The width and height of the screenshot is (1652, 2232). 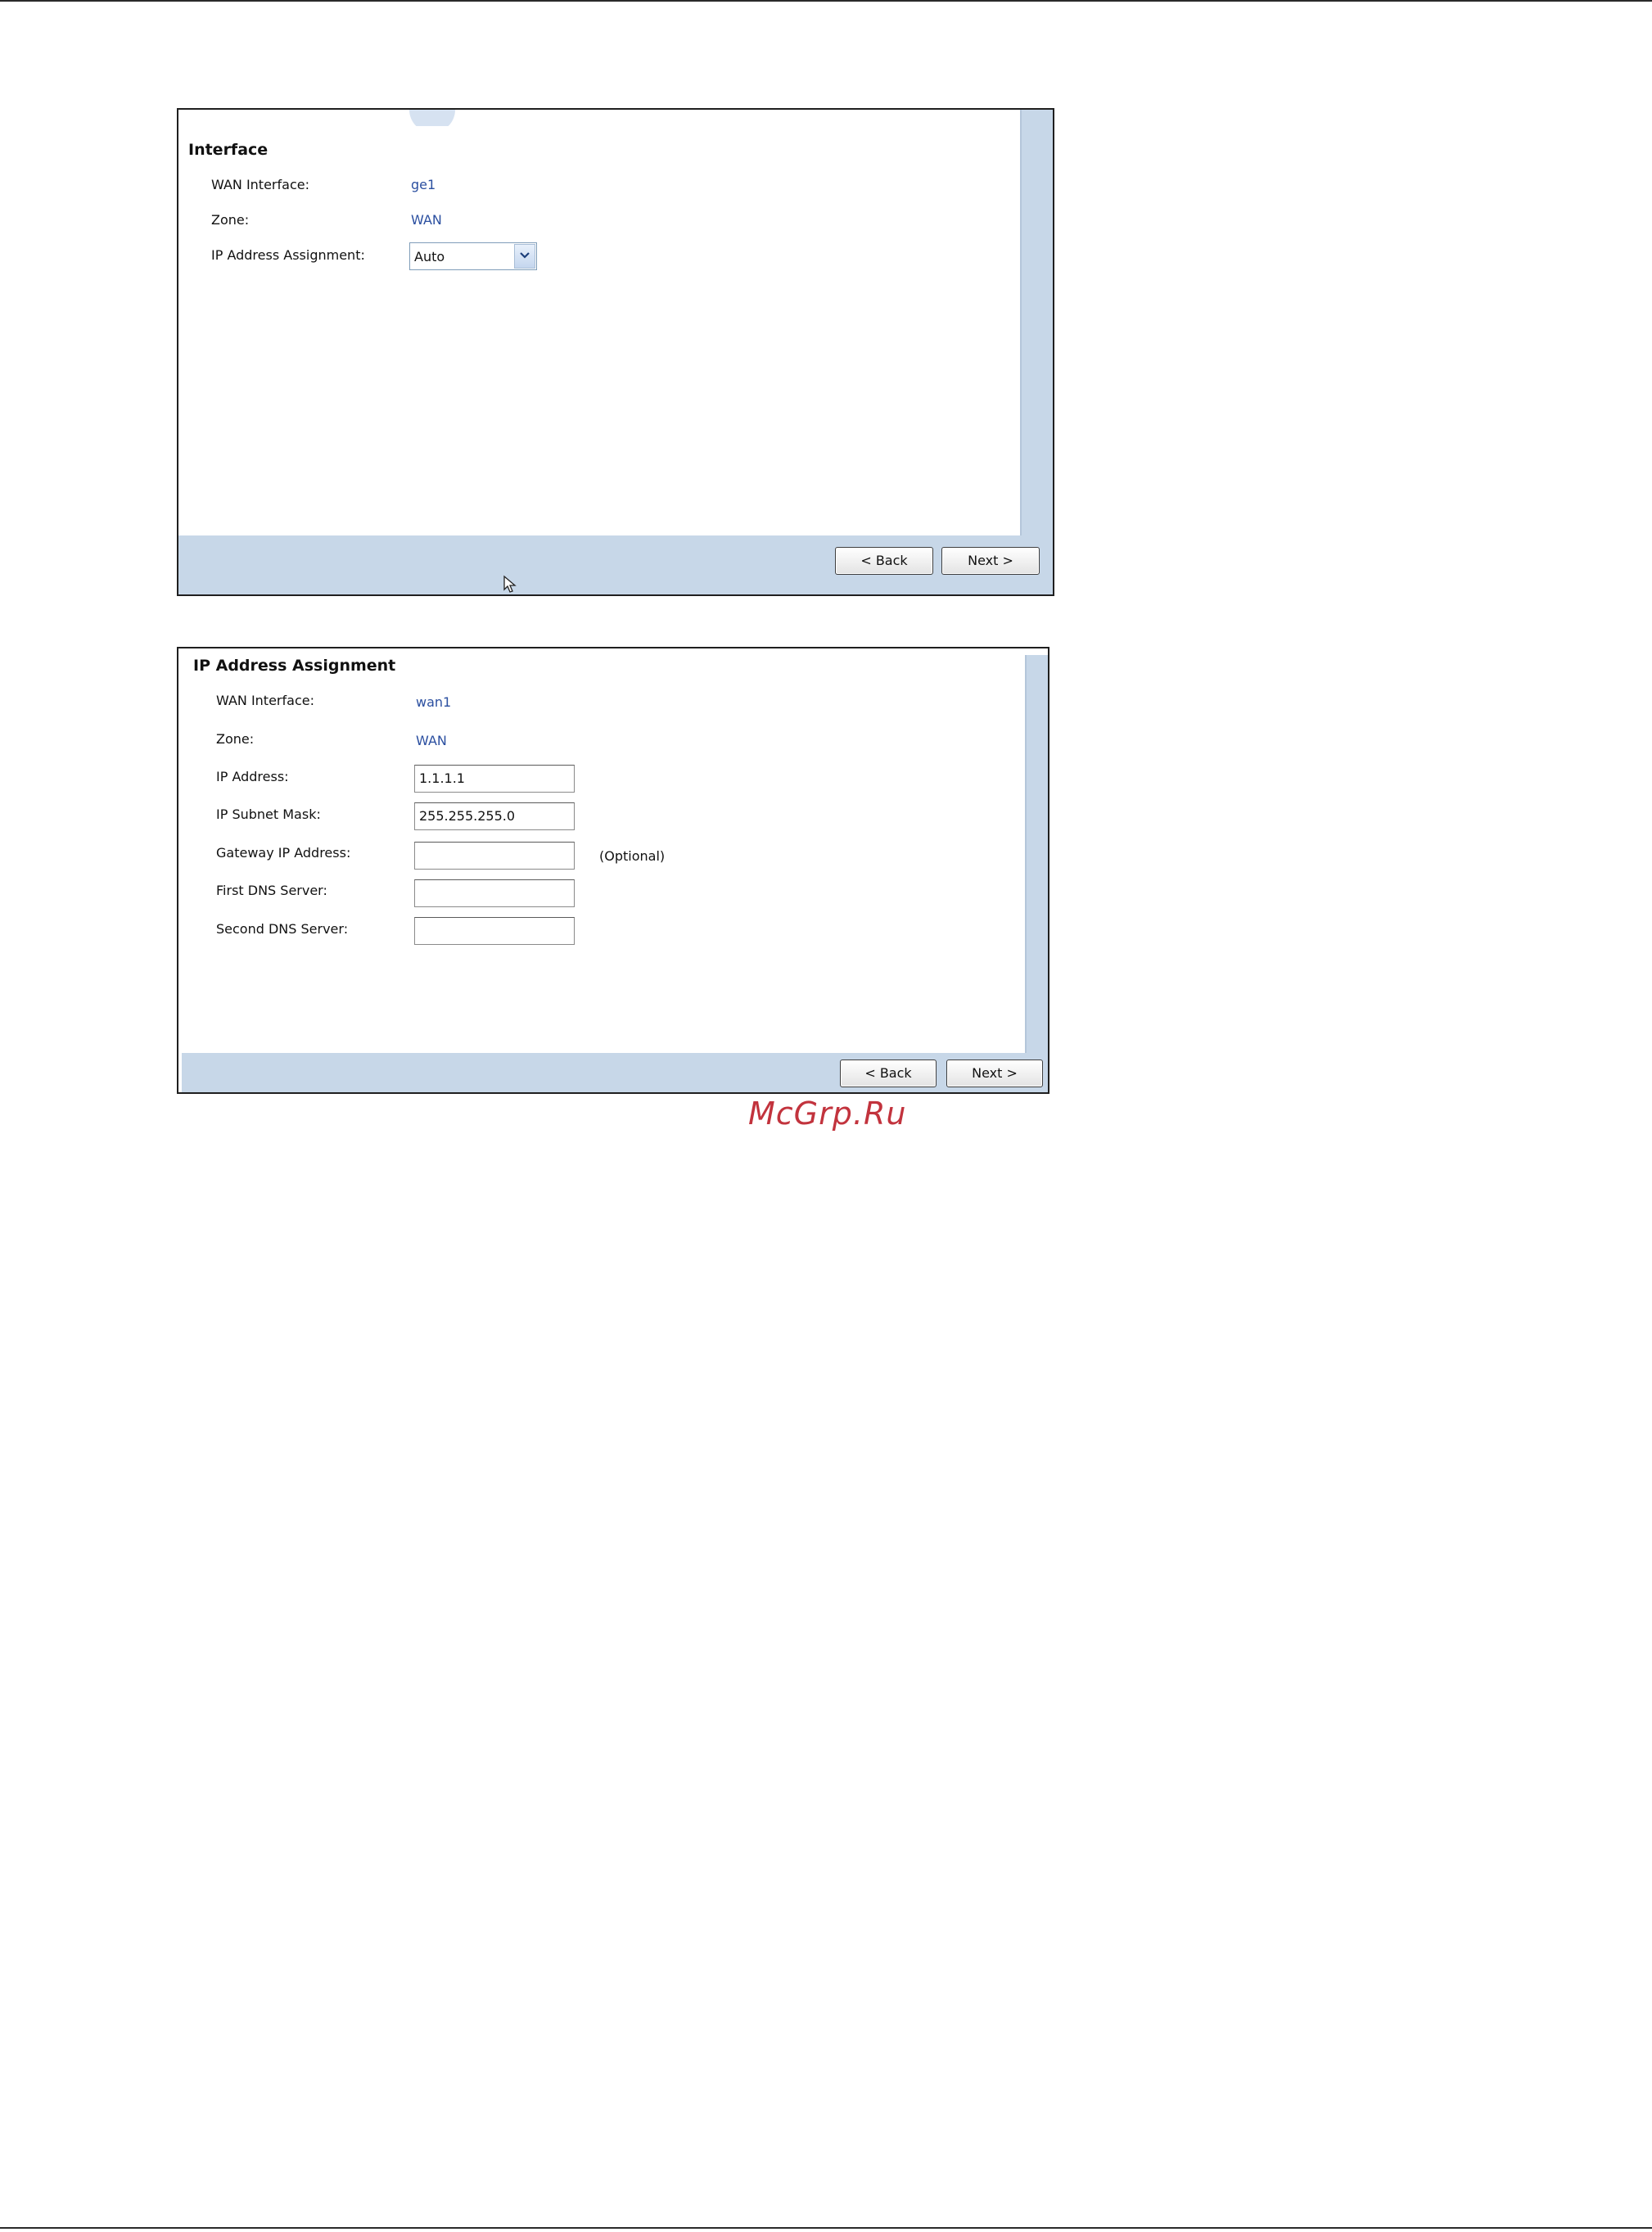 What do you see at coordinates (494, 931) in the screenshot?
I see `second-dns-server-input` at bounding box center [494, 931].